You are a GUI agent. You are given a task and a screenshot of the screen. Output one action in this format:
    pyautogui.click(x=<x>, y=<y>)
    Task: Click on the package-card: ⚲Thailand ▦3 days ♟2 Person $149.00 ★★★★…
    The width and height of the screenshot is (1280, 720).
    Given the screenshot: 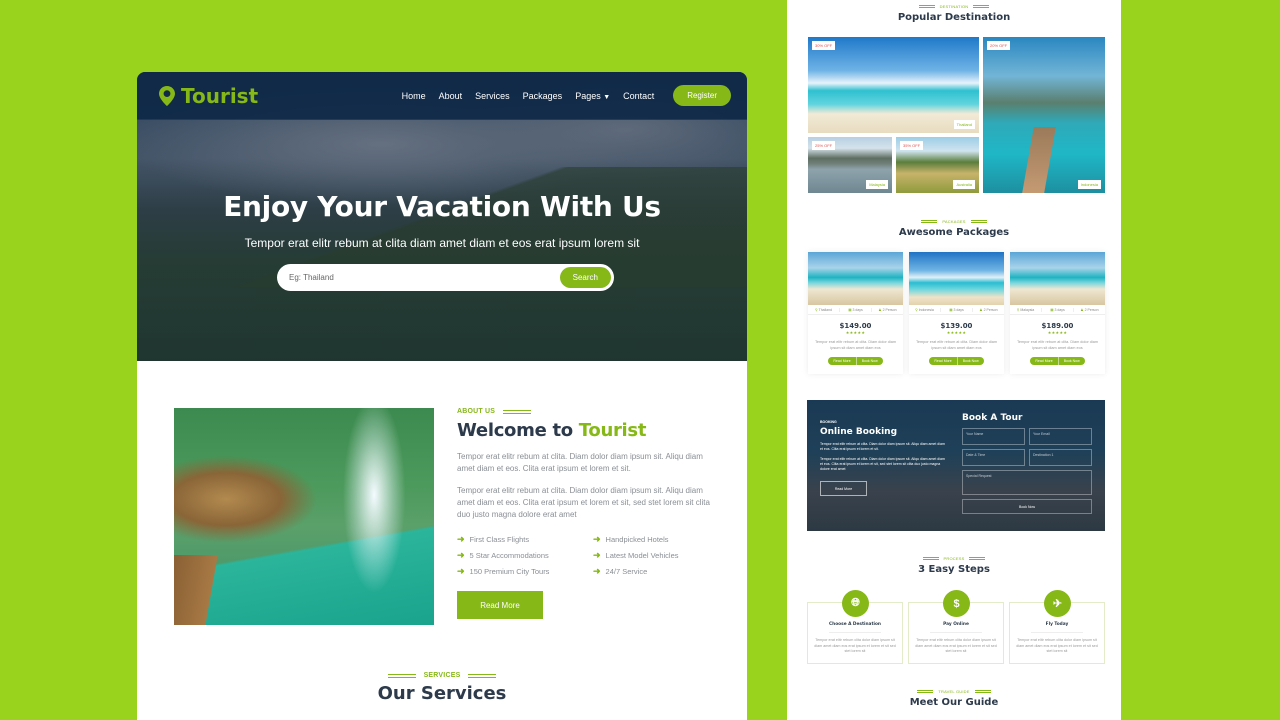 What is the action you would take?
    pyautogui.click(x=855, y=313)
    